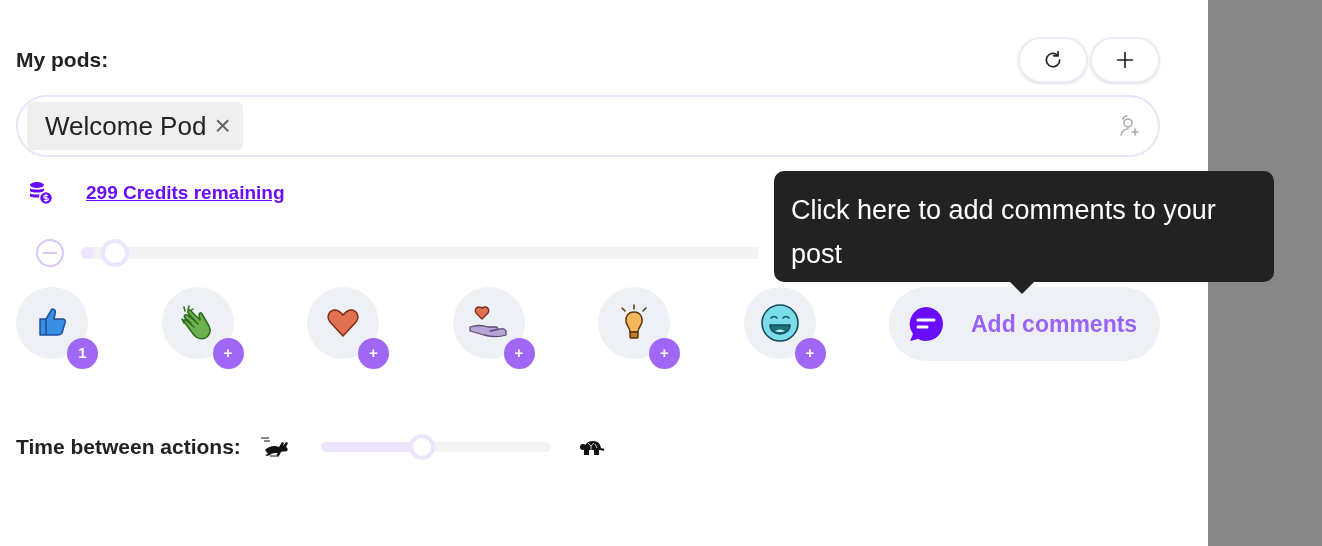 The width and height of the screenshot is (1322, 546). What do you see at coordinates (50, 253) in the screenshot?
I see `minus-icon` at bounding box center [50, 253].